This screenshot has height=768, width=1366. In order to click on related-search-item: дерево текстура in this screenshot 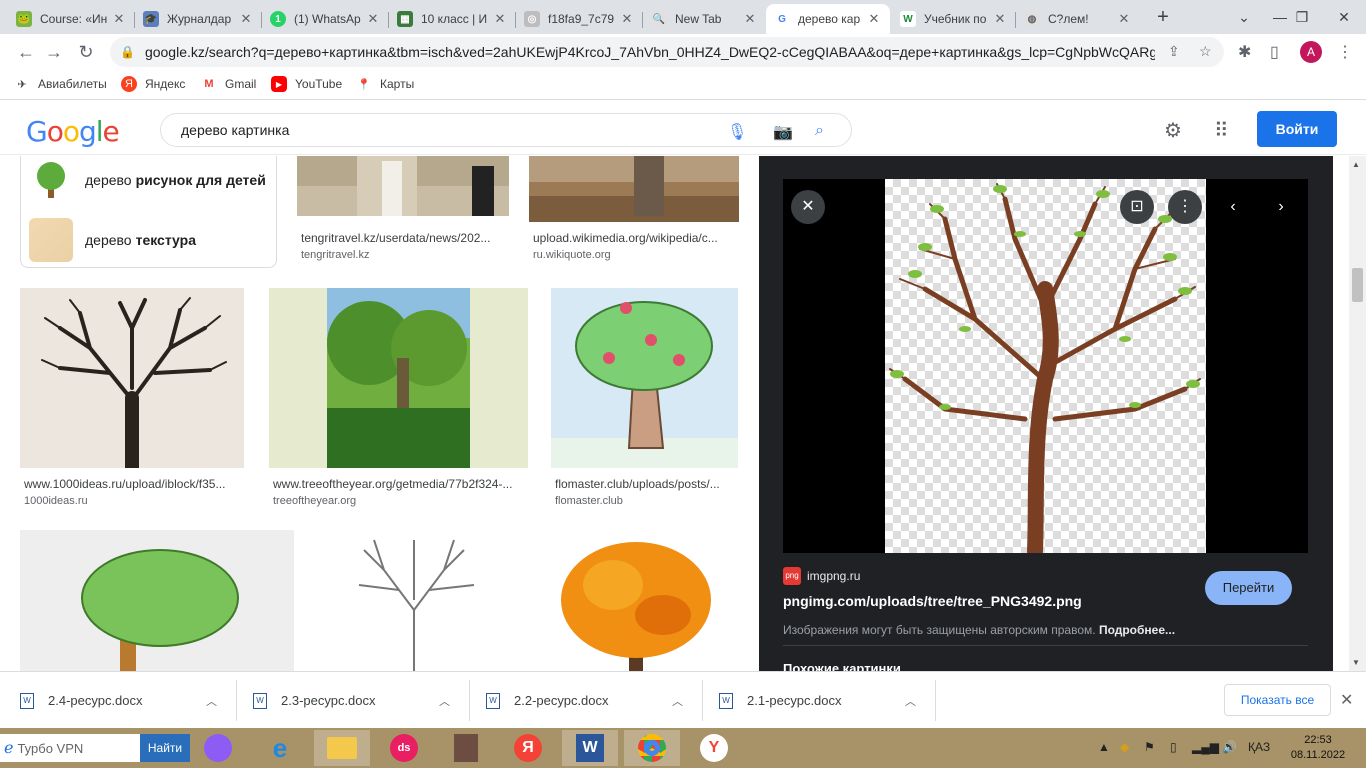, I will do `click(149, 240)`.